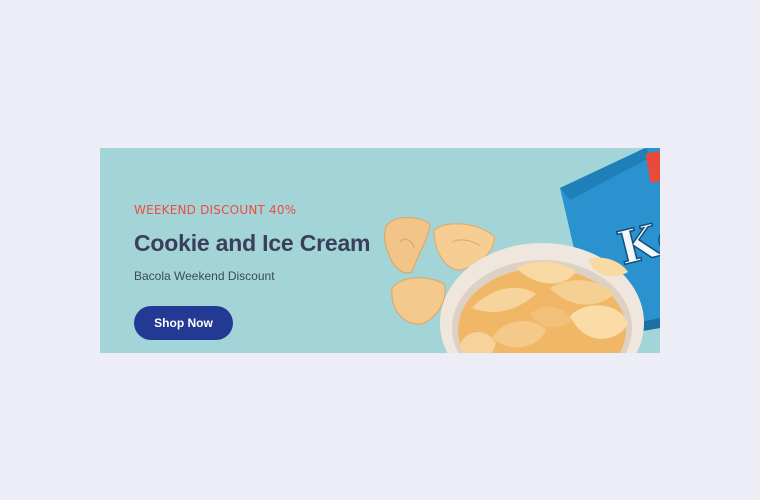 This screenshot has height=500, width=760. What do you see at coordinates (183, 323) in the screenshot?
I see `shop-now-button: Shop Now` at bounding box center [183, 323].